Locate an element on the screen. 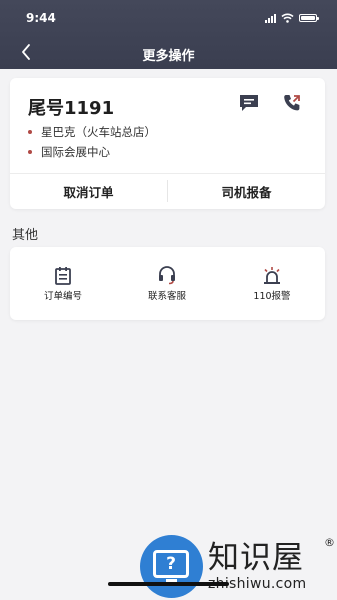  police-alarm-label: 110报警 is located at coordinates (272, 296).